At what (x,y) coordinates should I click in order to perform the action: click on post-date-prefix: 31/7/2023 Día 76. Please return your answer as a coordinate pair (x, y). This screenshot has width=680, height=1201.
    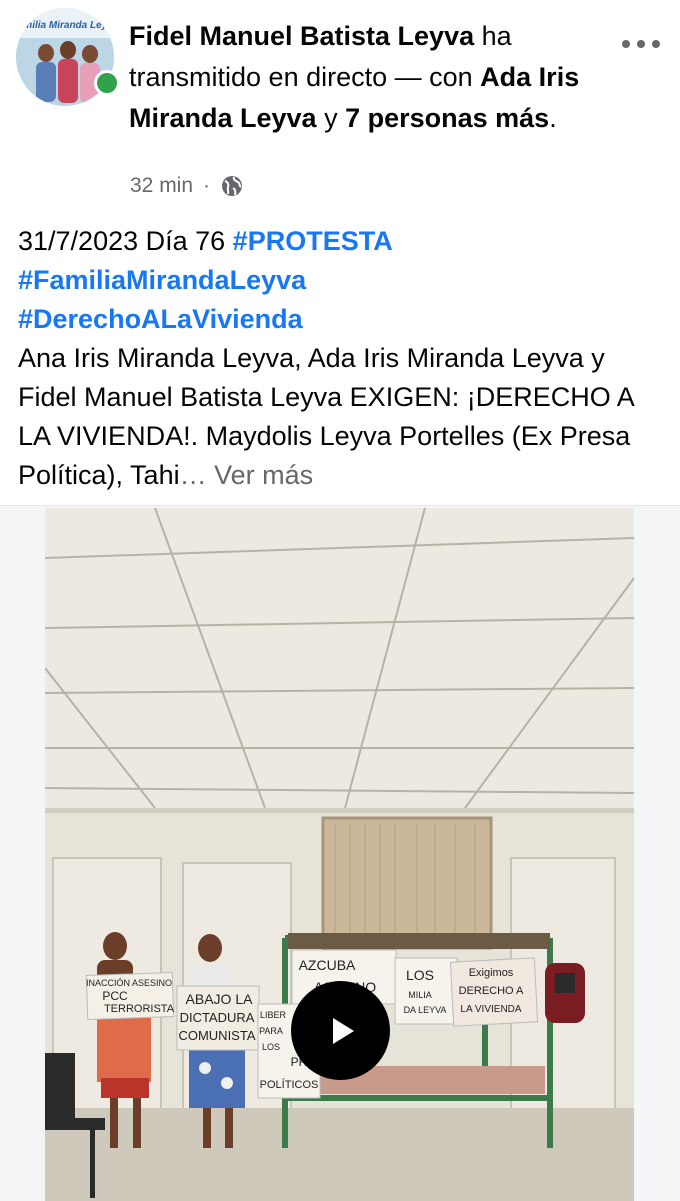
    Looking at the image, I should click on (125, 241).